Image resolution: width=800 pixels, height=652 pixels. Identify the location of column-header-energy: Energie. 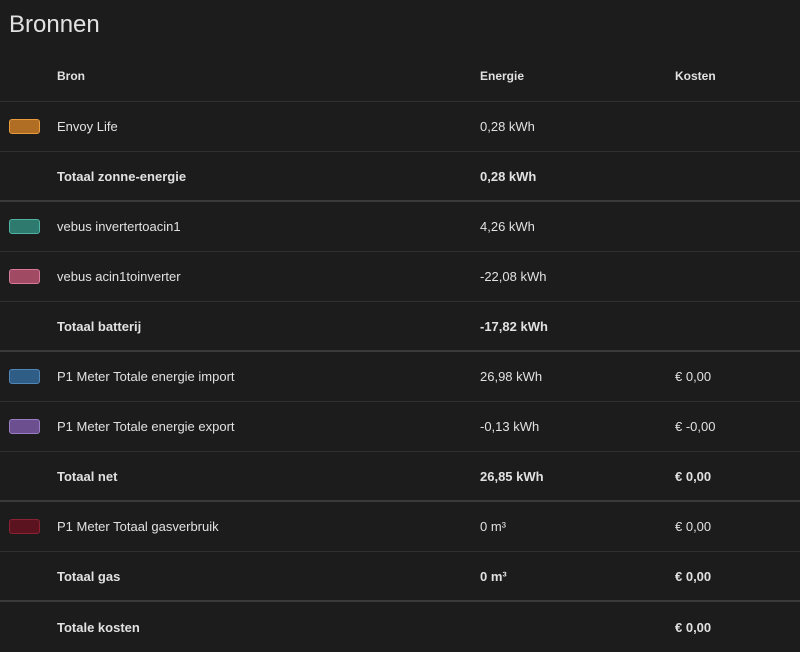
(502, 75).